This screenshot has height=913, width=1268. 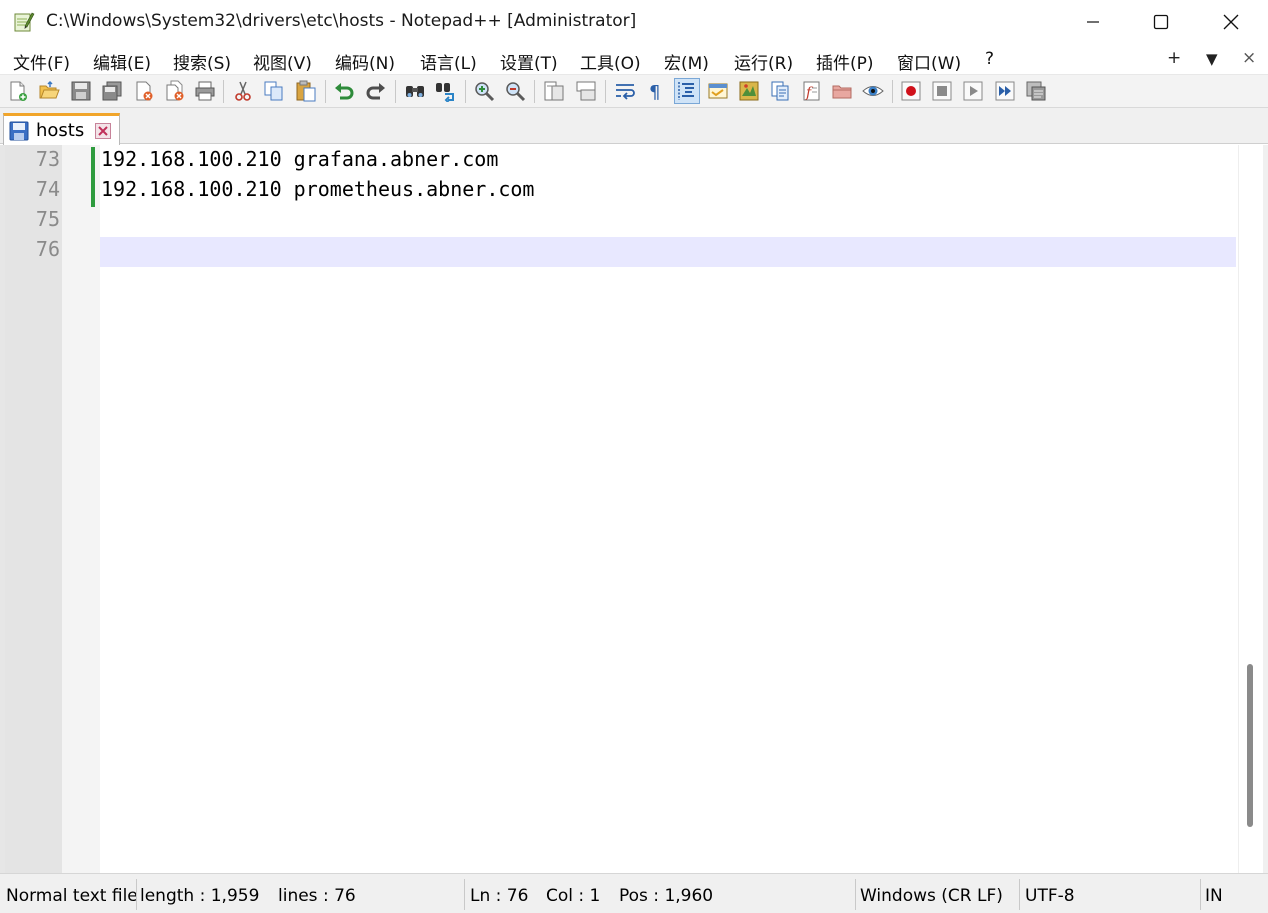 What do you see at coordinates (625, 91) in the screenshot?
I see `word-wrap-icon` at bounding box center [625, 91].